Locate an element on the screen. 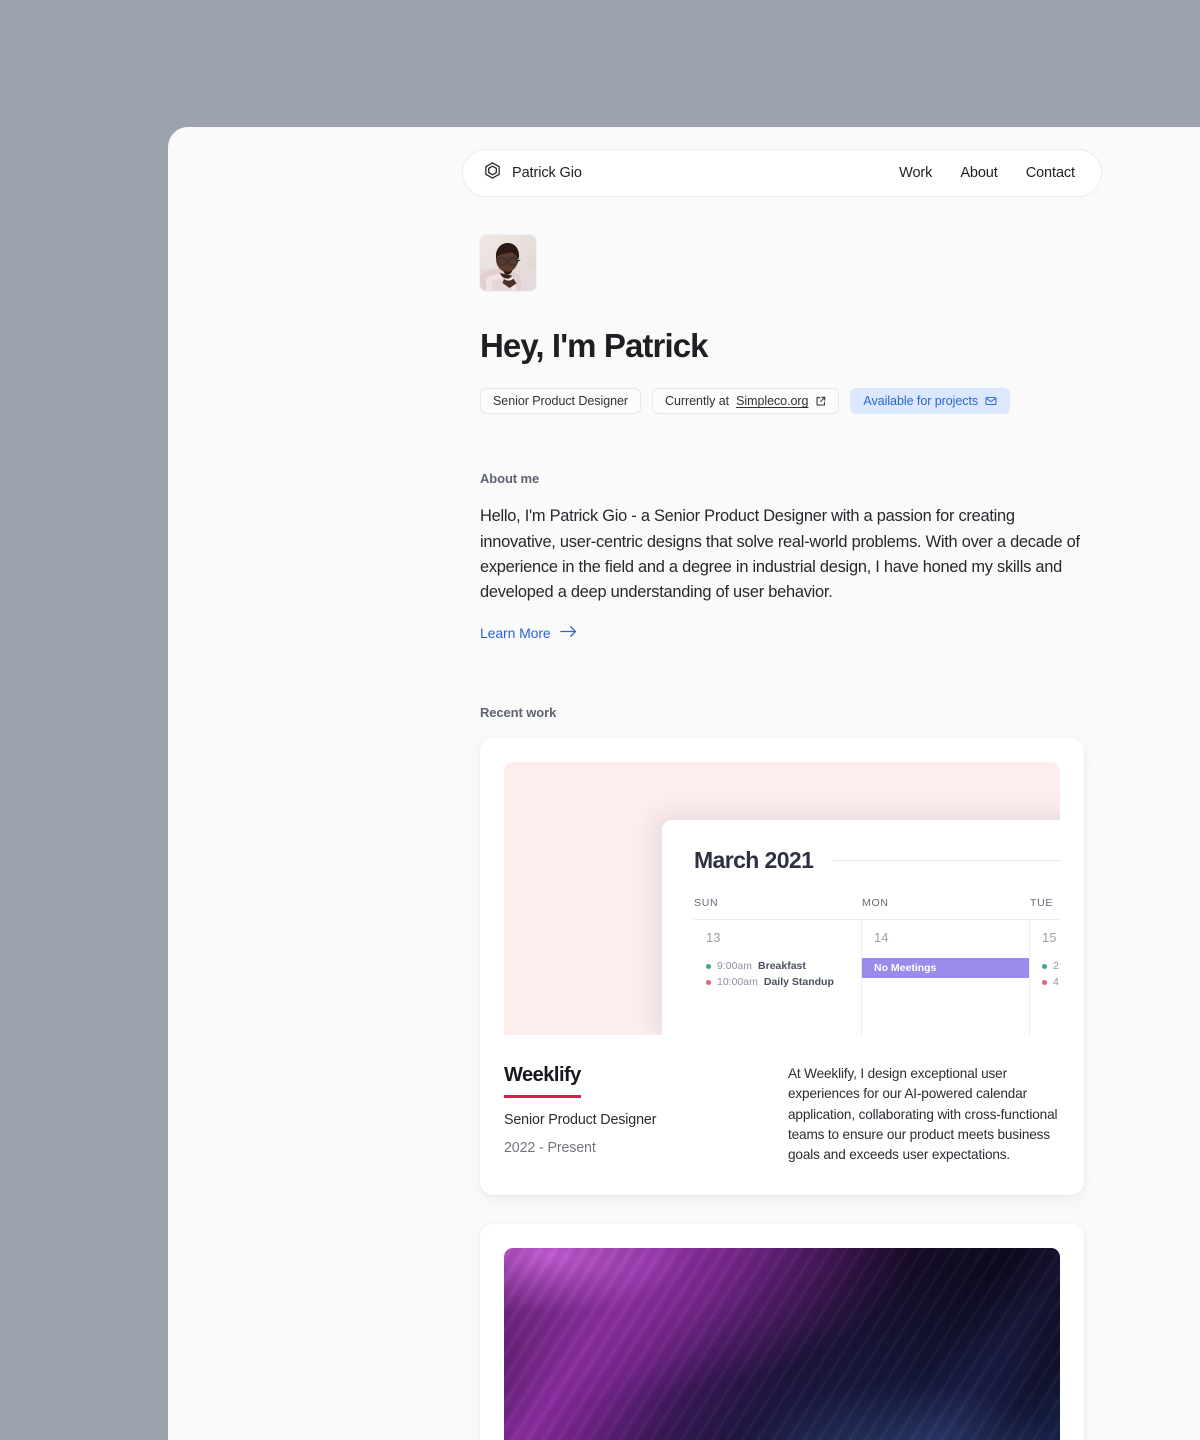 The height and width of the screenshot is (1440, 1200). calendar-header-divider is located at coordinates (946, 861).